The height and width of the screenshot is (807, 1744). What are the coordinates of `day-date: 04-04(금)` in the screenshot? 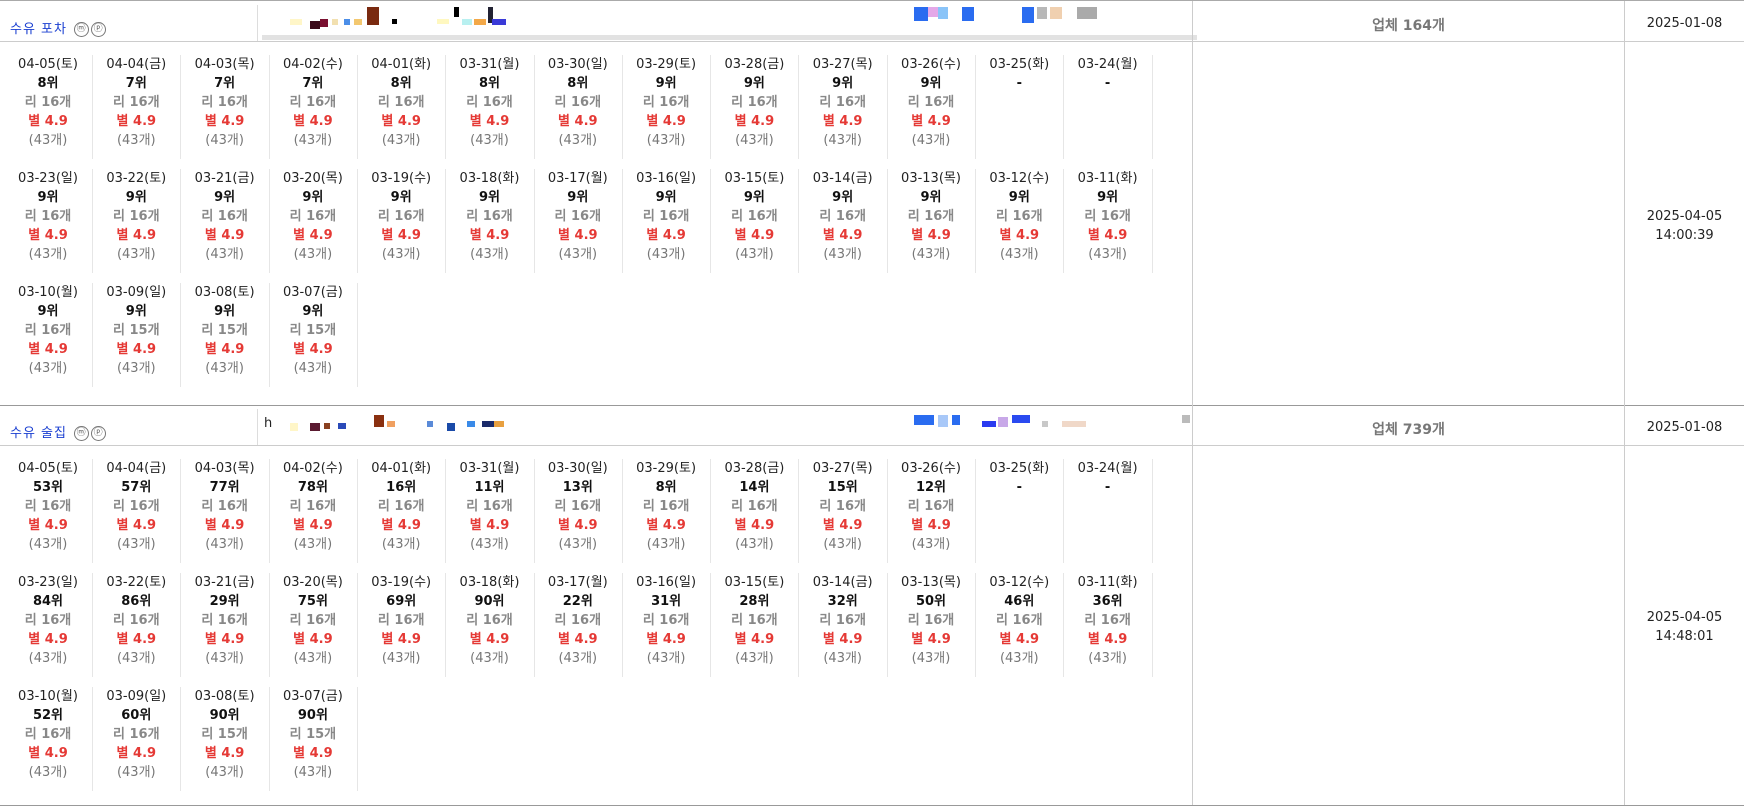 It's located at (136, 64).